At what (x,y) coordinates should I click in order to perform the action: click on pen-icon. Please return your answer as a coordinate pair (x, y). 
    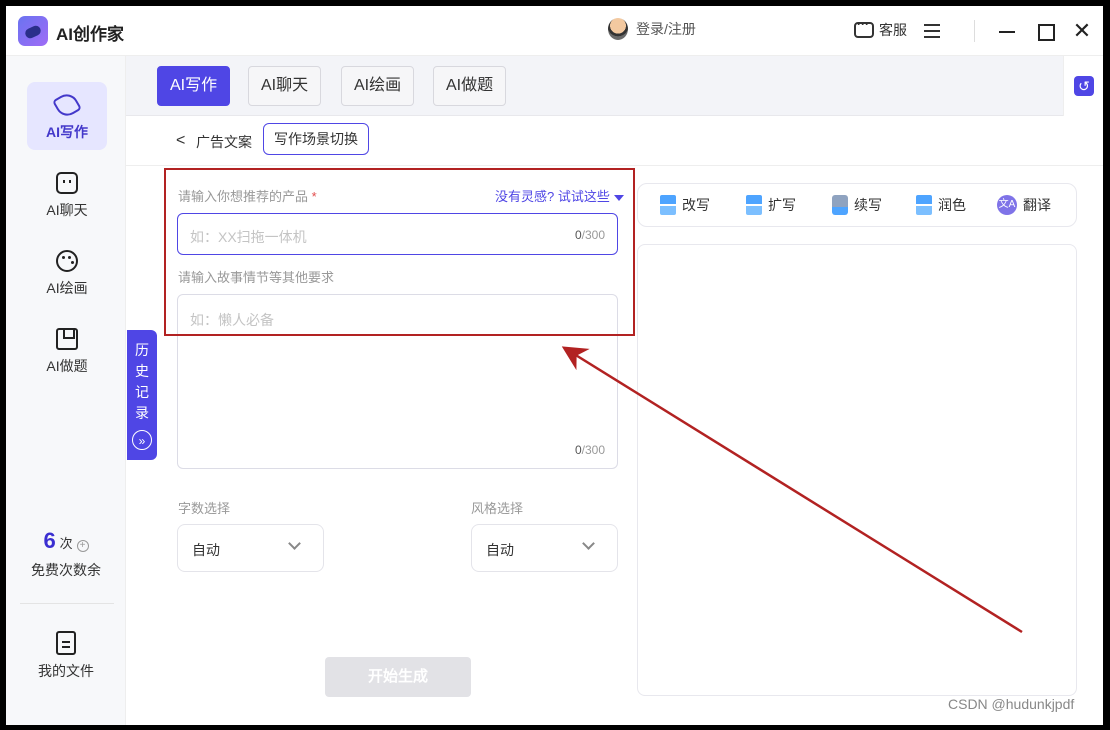
    Looking at the image, I should click on (67, 105).